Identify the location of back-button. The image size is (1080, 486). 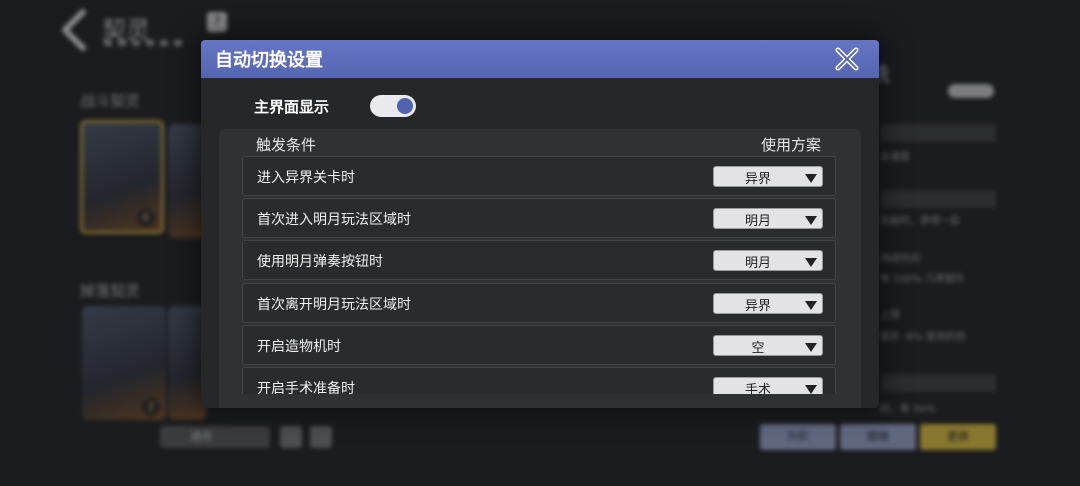
(74, 30).